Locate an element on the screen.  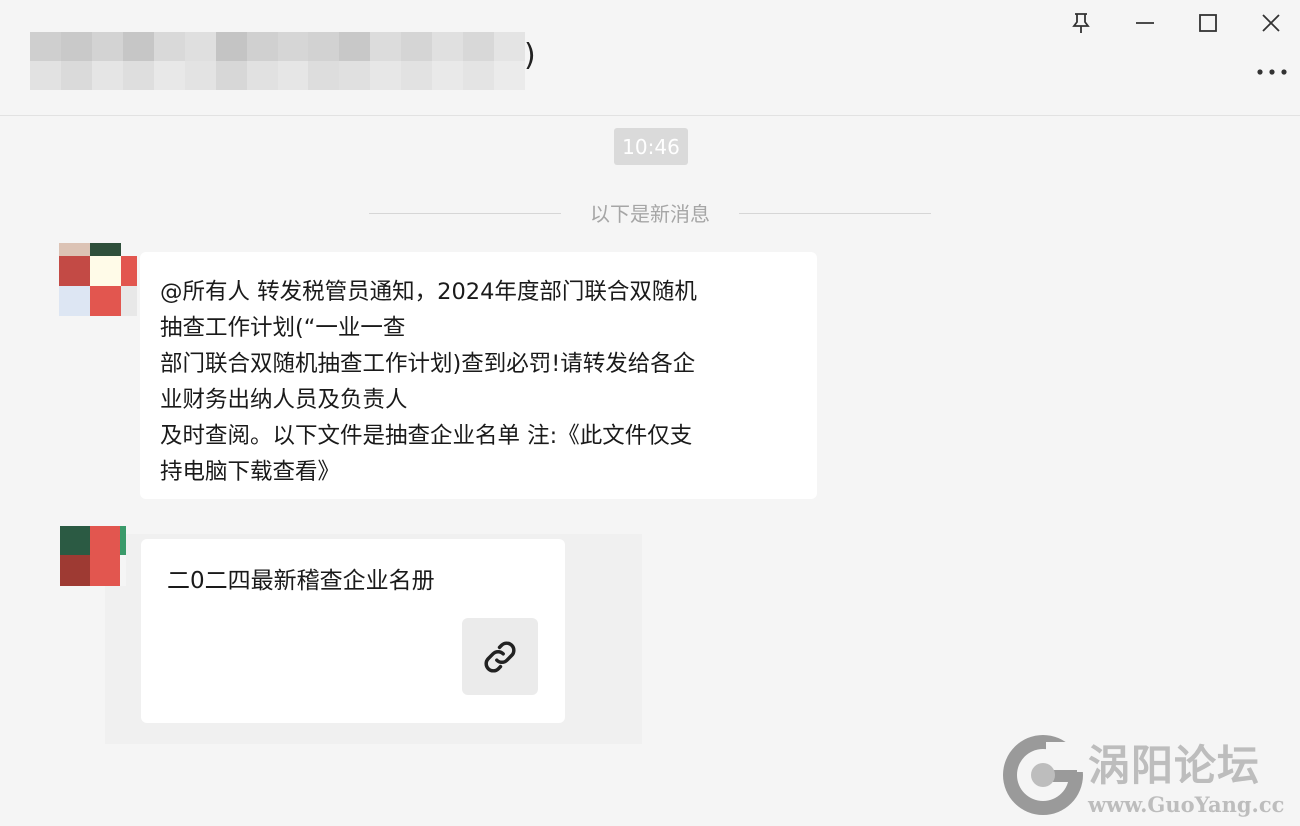
message-line: 持电脑下载查看》 is located at coordinates (250, 472).